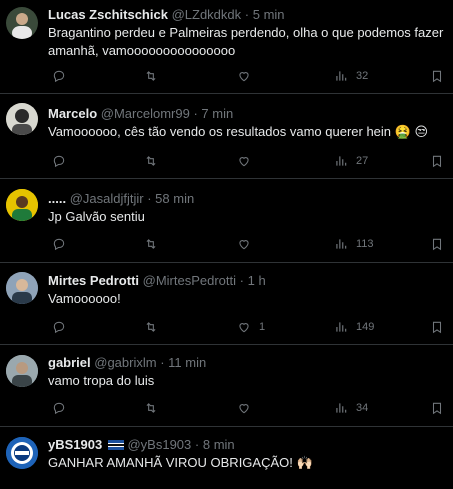  Describe the element at coordinates (354, 244) in the screenshot. I see `views-button: 113` at that location.